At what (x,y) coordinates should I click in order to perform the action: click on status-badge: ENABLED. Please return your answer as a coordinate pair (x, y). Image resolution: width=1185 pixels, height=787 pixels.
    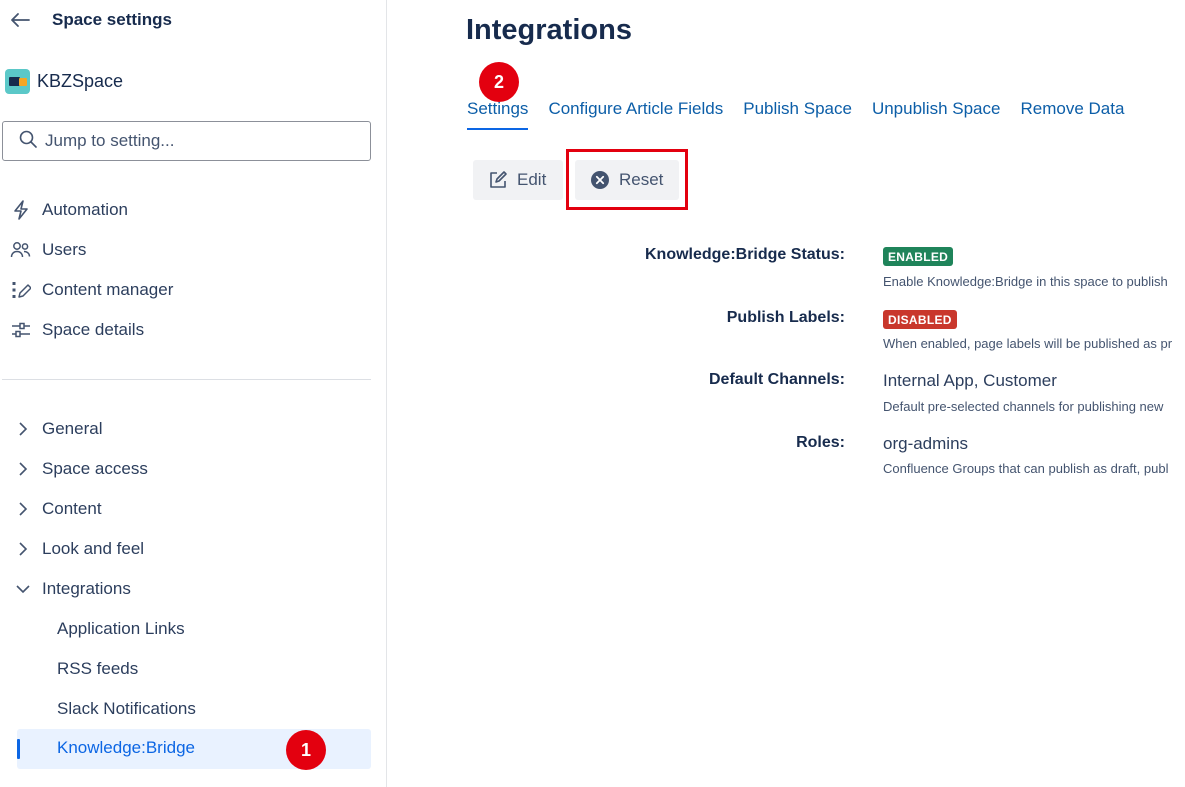
    Looking at the image, I should click on (918, 256).